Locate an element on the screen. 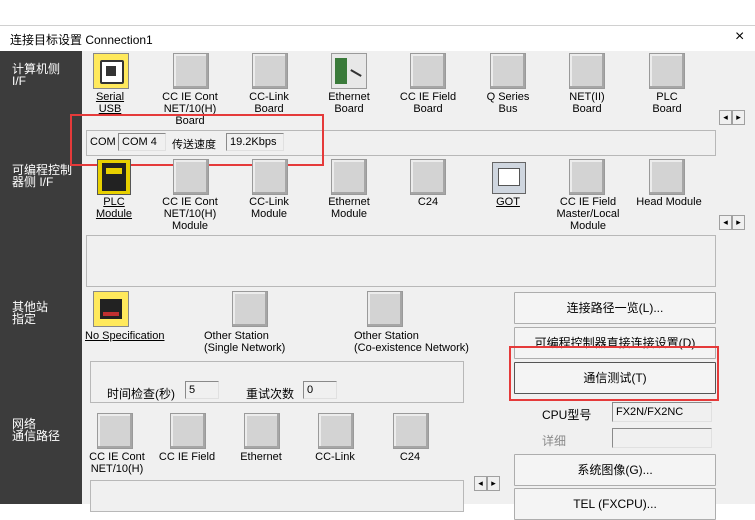  network-label-cc-ie-cont: CC IE Cont NET/10(H) is located at coordinates (117, 463).